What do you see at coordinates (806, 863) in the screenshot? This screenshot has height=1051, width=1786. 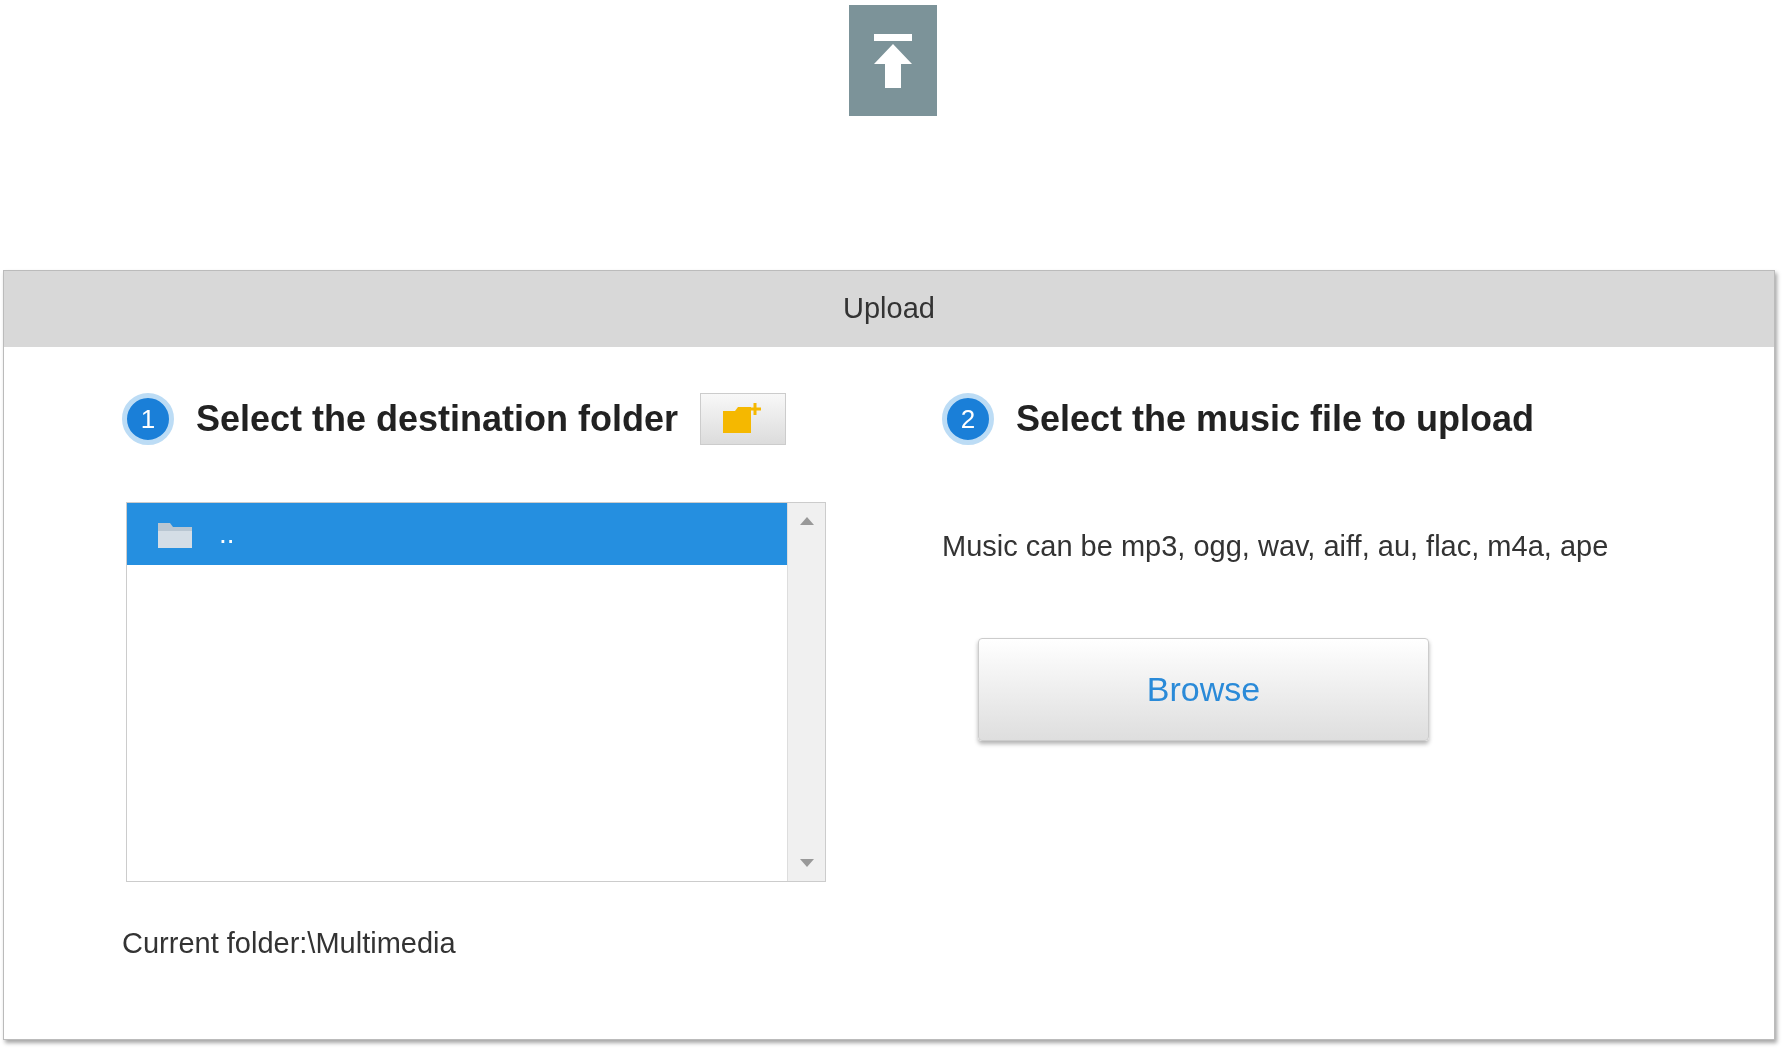 I see `scroll-down-icon` at bounding box center [806, 863].